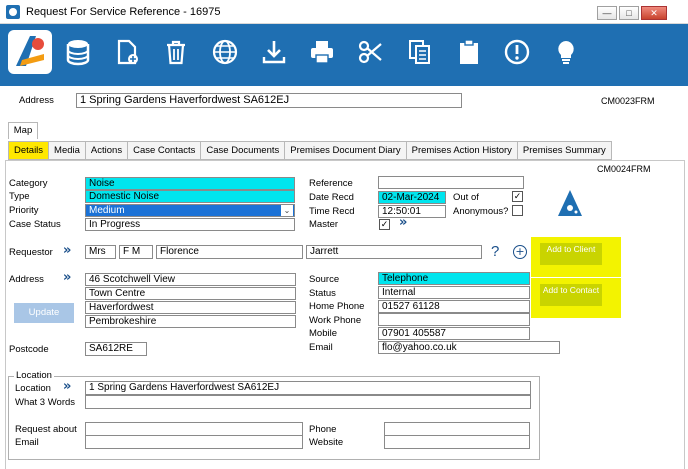  I want to click on requestor-forename-field: Florence, so click(229, 252).